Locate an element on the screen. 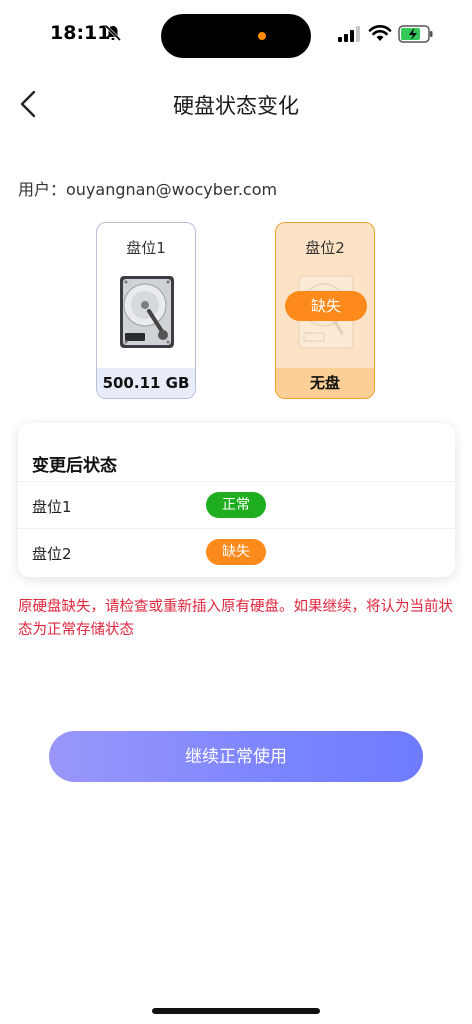 This screenshot has width=472, height=1024. missing-badge: 缺失 is located at coordinates (326, 306).